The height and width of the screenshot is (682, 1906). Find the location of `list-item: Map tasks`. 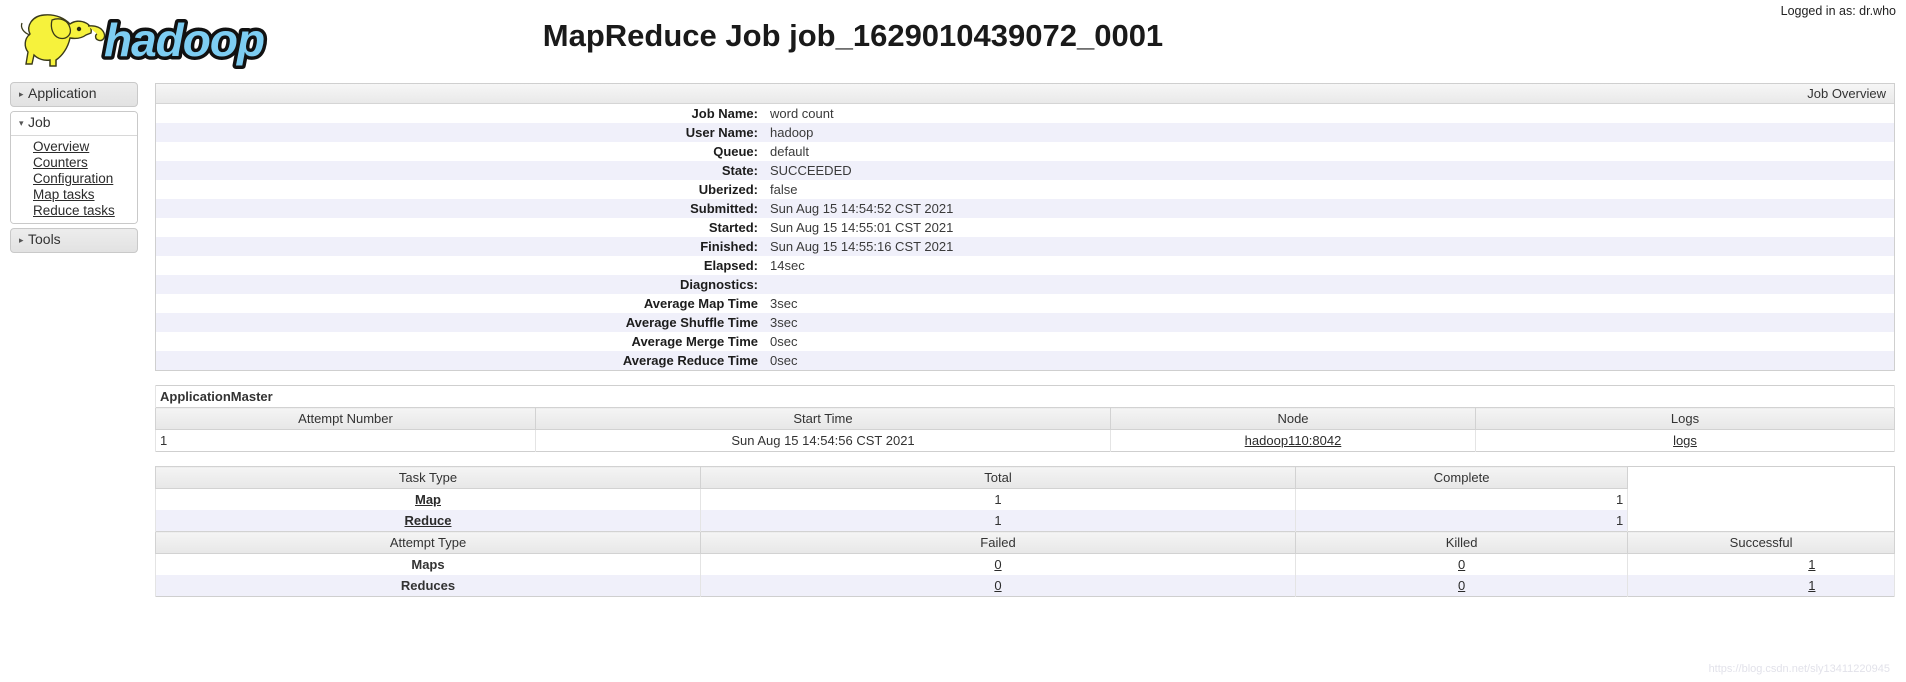

list-item: Map tasks is located at coordinates (85, 195).